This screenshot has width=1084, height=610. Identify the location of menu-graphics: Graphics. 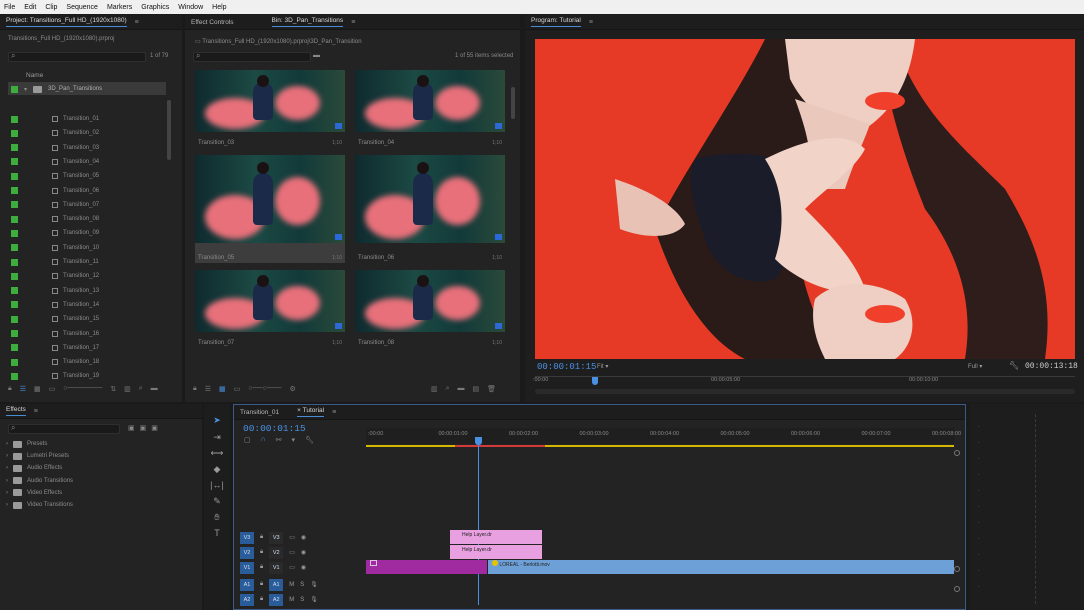
(155, 7).